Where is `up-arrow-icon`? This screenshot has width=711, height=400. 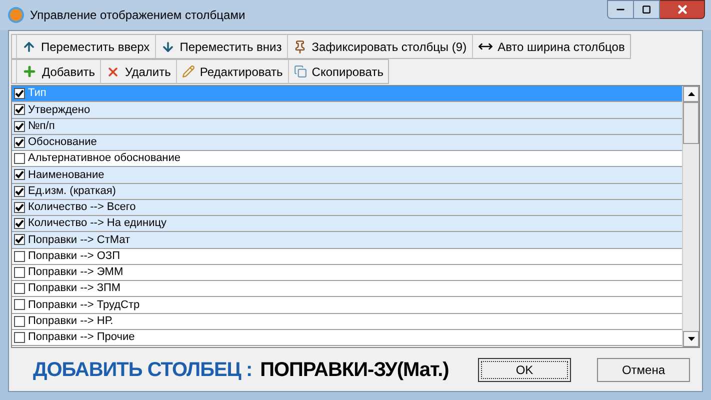
up-arrow-icon is located at coordinates (691, 94).